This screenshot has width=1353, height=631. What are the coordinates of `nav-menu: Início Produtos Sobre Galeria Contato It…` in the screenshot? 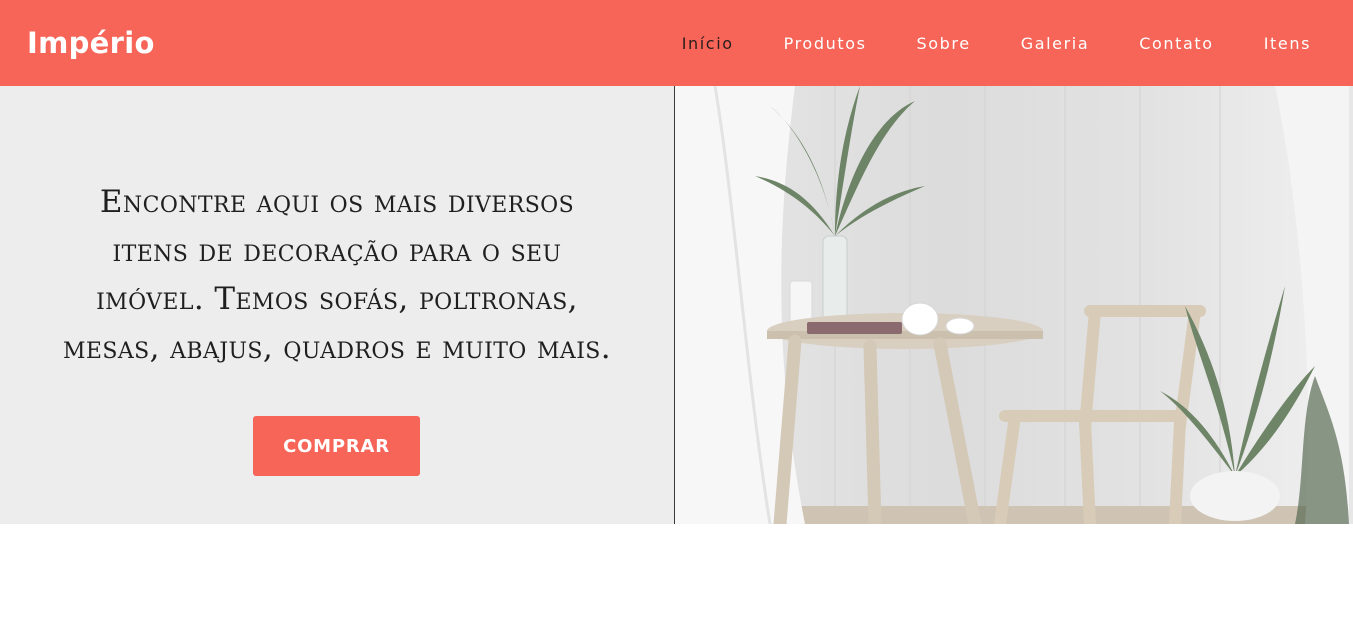 It's located at (971, 43).